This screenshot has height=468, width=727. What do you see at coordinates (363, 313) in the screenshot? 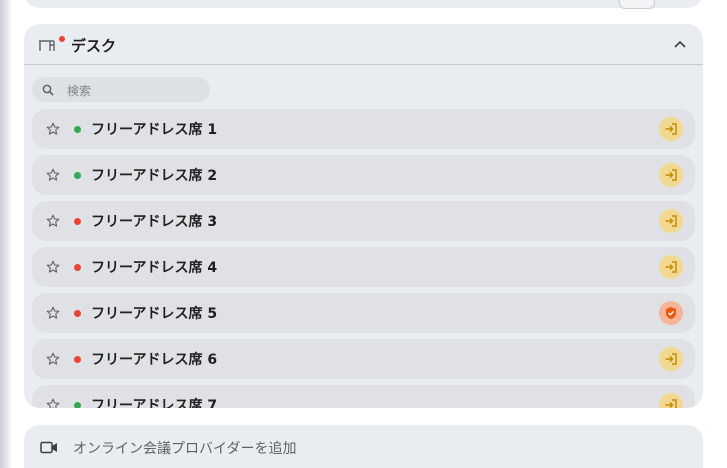
I see `room-row: フリーアドレス席 5` at bounding box center [363, 313].